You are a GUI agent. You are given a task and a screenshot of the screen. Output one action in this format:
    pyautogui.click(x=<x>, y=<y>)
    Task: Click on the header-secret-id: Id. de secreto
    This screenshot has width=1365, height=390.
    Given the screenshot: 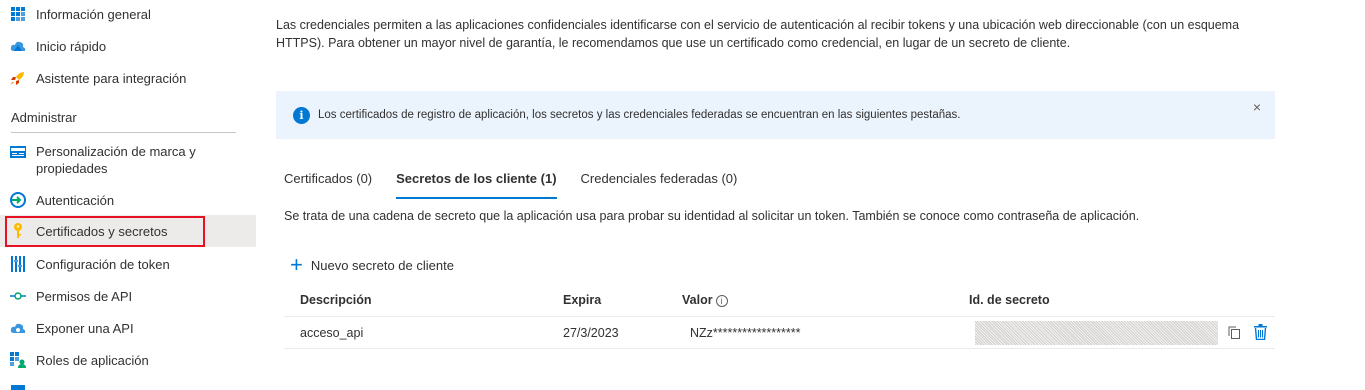 What is the action you would take?
    pyautogui.click(x=1122, y=300)
    